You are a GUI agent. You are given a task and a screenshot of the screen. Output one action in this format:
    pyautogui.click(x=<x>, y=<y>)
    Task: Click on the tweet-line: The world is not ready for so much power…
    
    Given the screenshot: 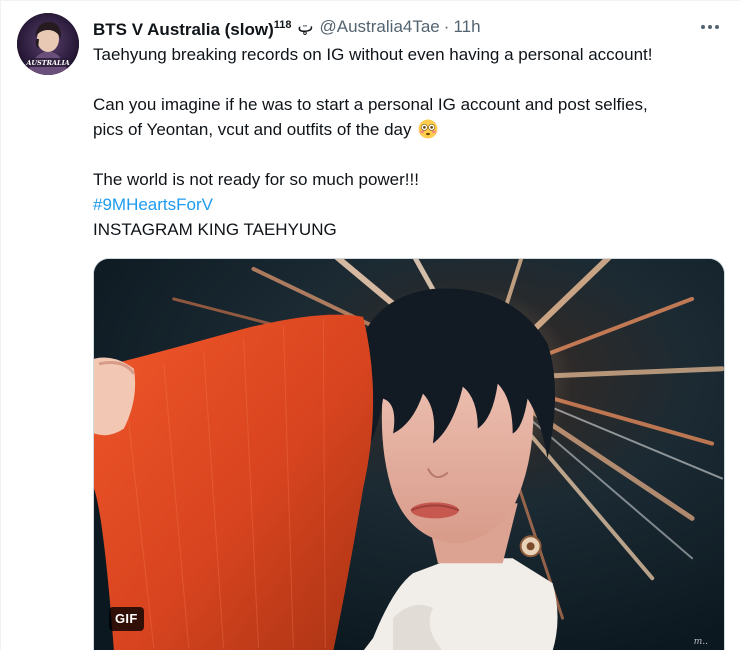 What is the action you would take?
    pyautogui.click(x=256, y=179)
    